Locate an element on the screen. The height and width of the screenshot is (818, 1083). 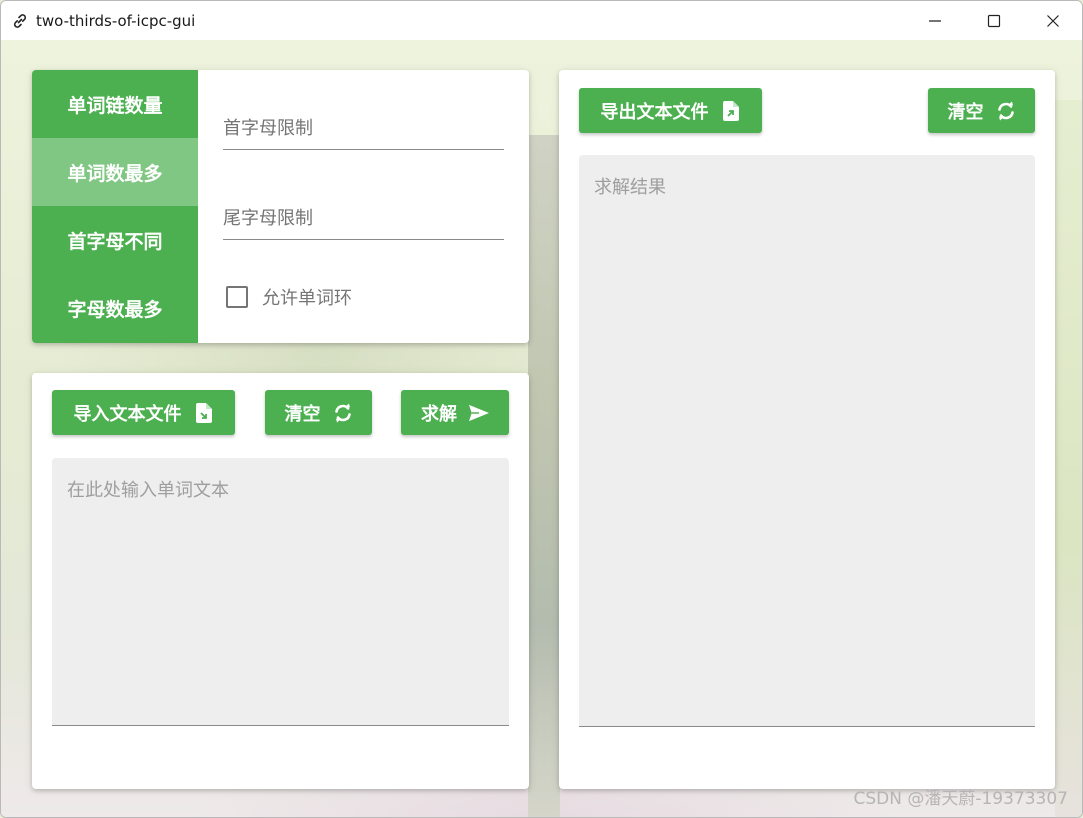
allow-cycle-option: 允许单词环 is located at coordinates (289, 297).